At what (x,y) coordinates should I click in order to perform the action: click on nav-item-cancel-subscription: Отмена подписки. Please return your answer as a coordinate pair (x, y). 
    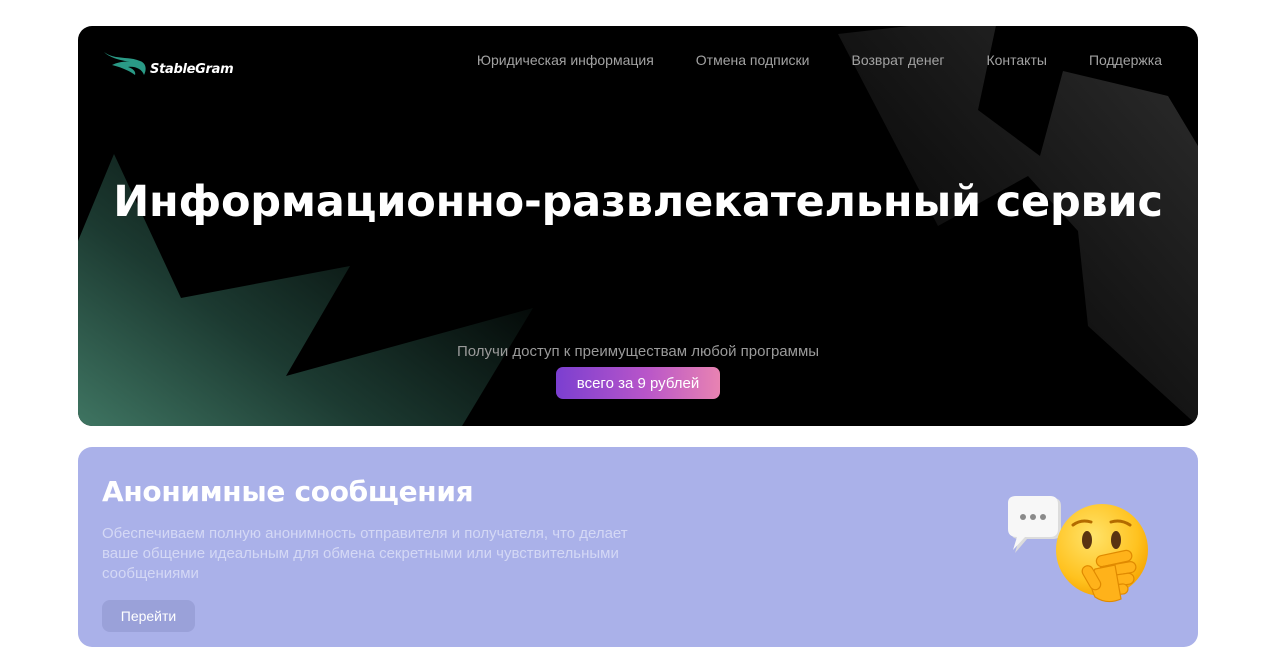
    Looking at the image, I should click on (753, 60).